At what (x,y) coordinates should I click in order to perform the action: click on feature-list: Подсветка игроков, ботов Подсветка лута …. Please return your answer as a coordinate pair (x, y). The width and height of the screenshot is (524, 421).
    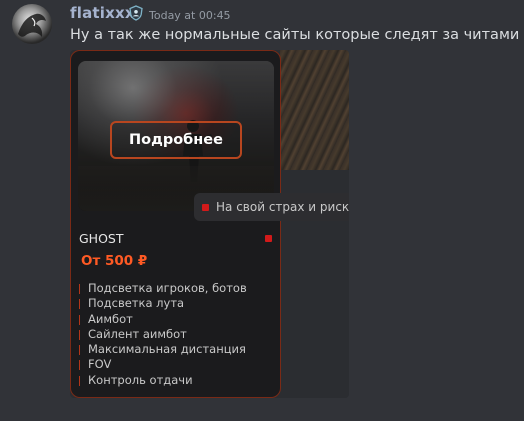
    Looking at the image, I should click on (163, 334).